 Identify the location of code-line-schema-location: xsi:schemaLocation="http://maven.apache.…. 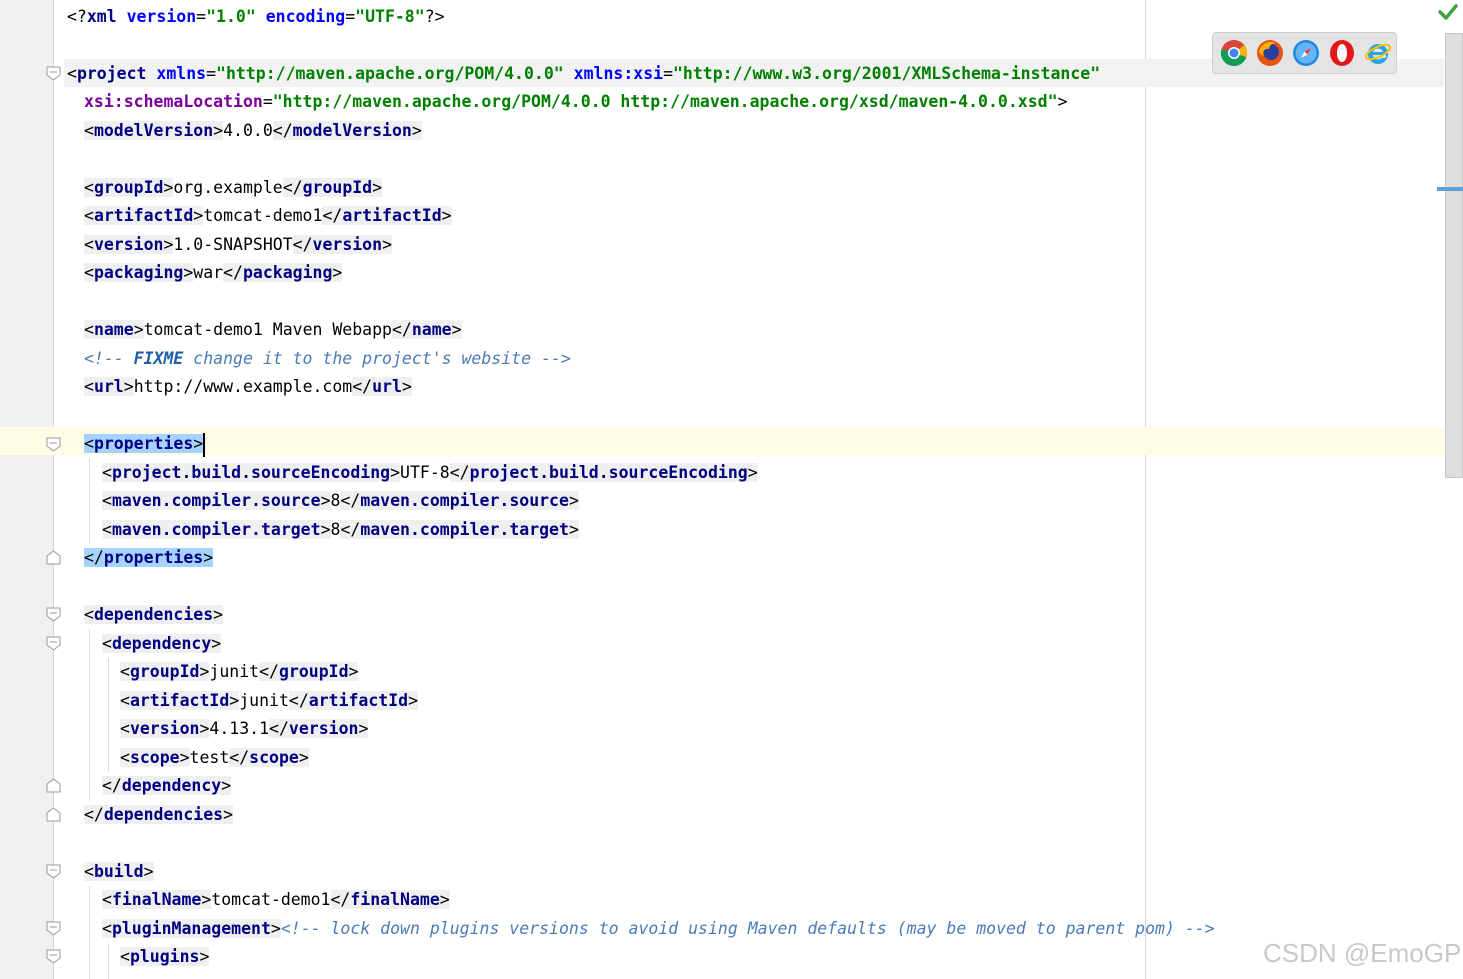
(575, 102).